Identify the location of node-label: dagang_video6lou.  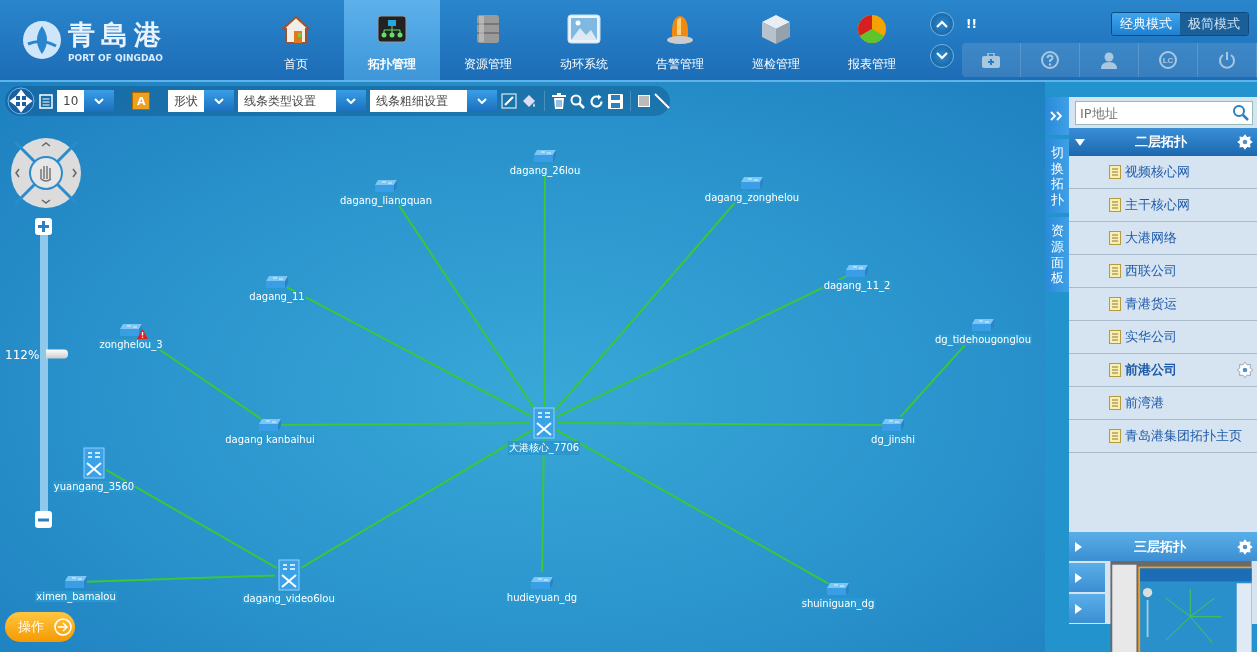
(289, 598).